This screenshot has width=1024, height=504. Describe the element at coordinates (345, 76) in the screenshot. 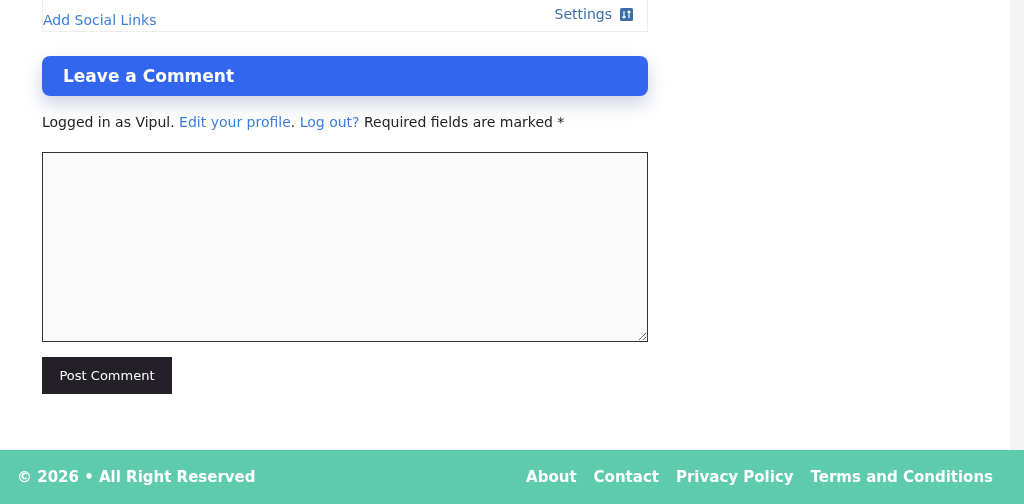

I see `section-heading: Leave a Comment` at that location.